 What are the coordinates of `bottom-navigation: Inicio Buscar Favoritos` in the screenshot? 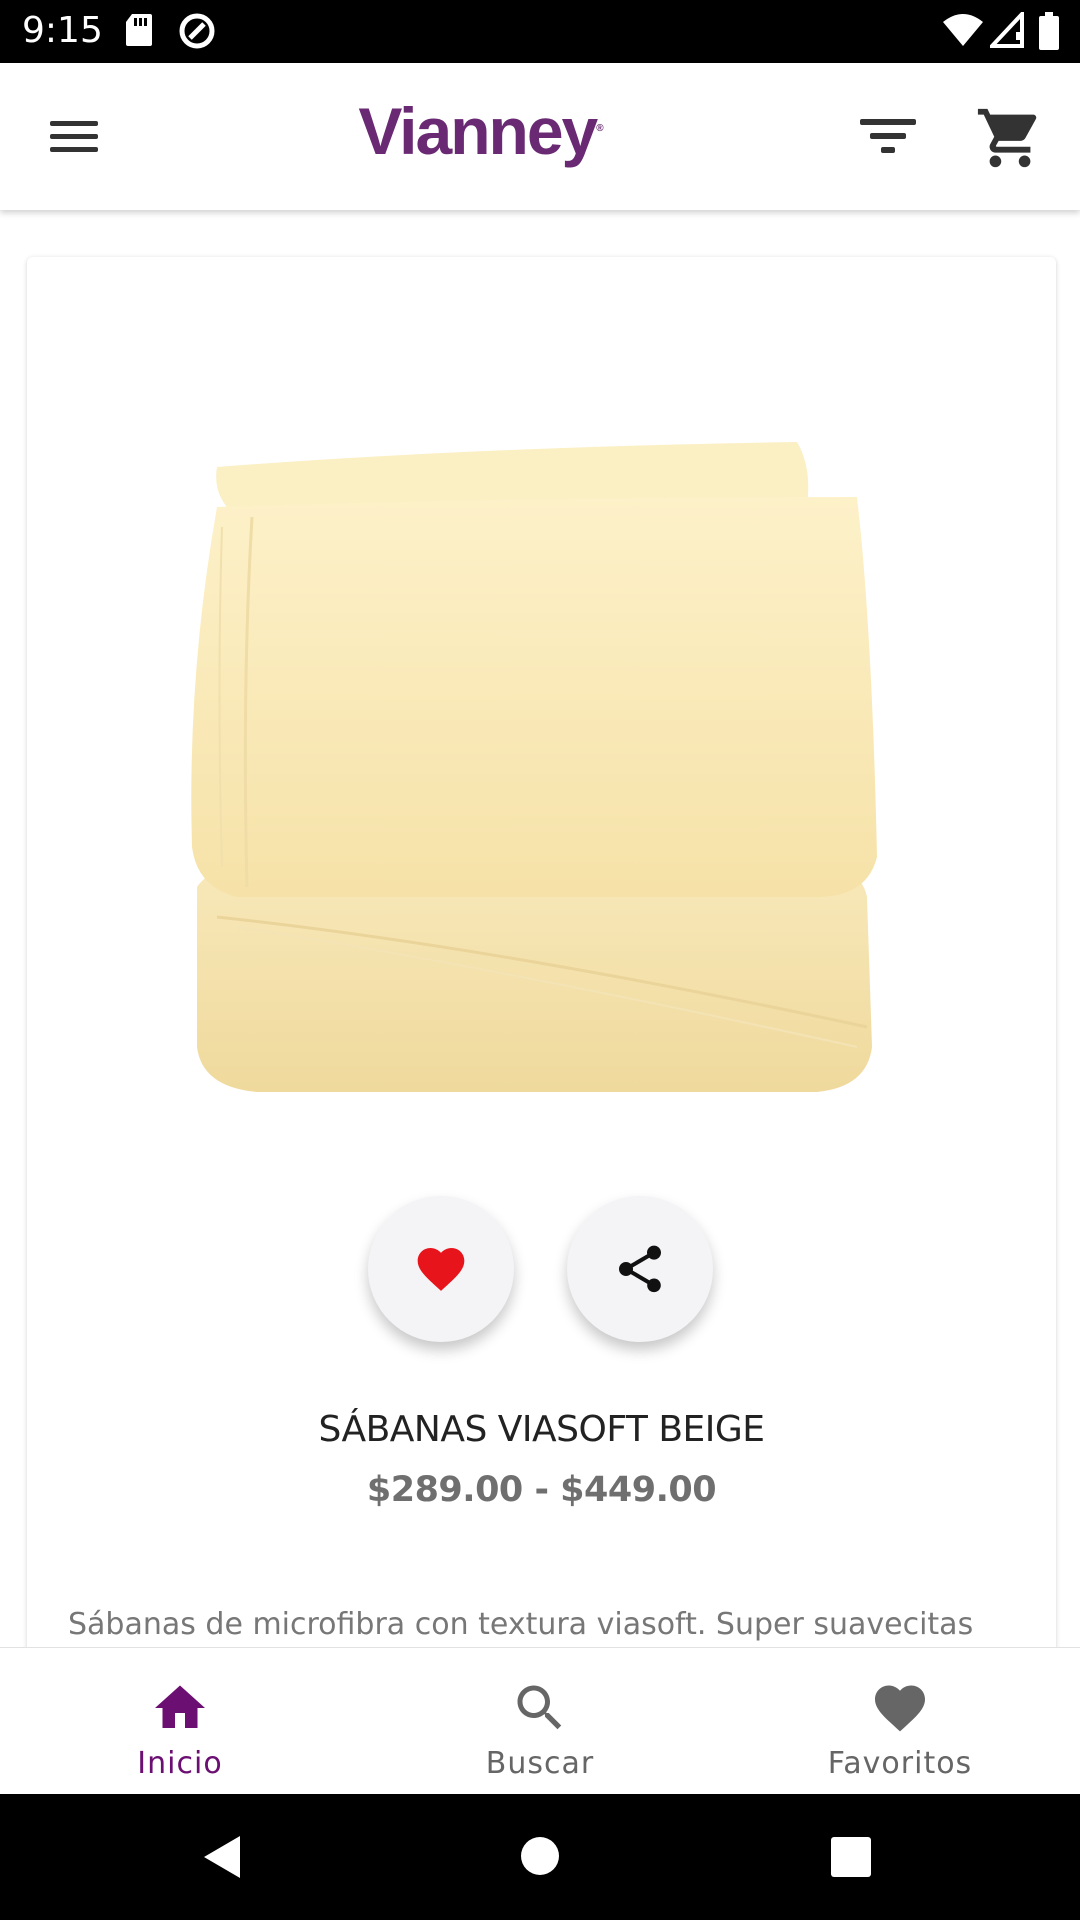 It's located at (540, 1720).